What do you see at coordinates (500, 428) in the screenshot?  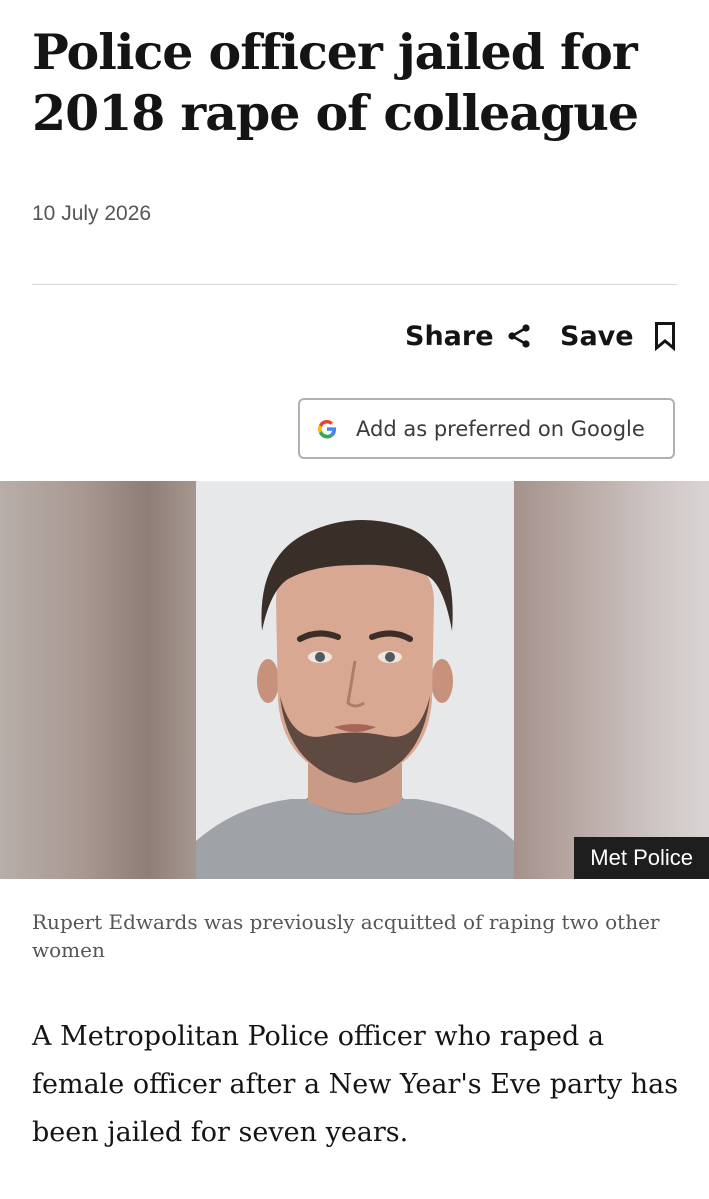 I see `google-button-label: Add as preferred on Google` at bounding box center [500, 428].